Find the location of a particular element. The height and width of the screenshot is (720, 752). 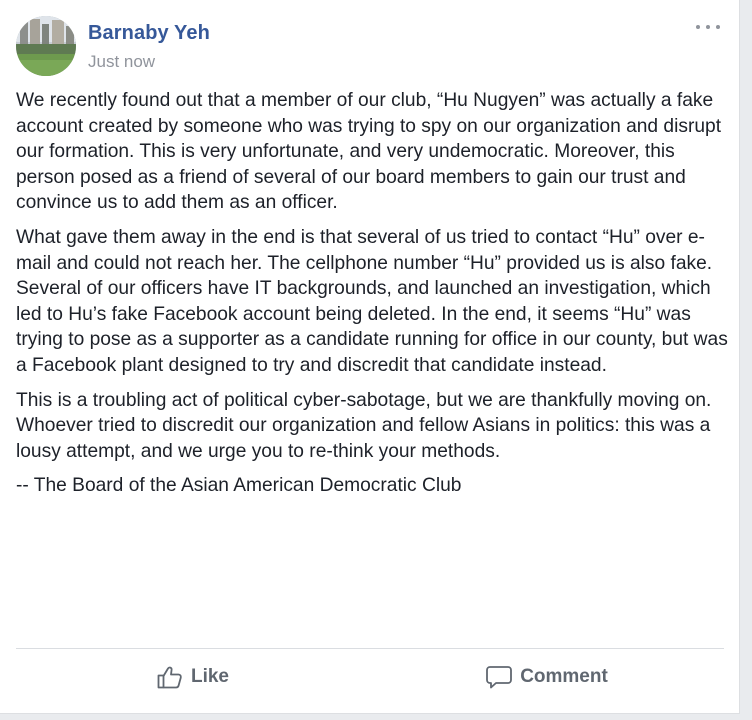

post-header: Barnaby Yeh Just now is located at coordinates (370, 46).